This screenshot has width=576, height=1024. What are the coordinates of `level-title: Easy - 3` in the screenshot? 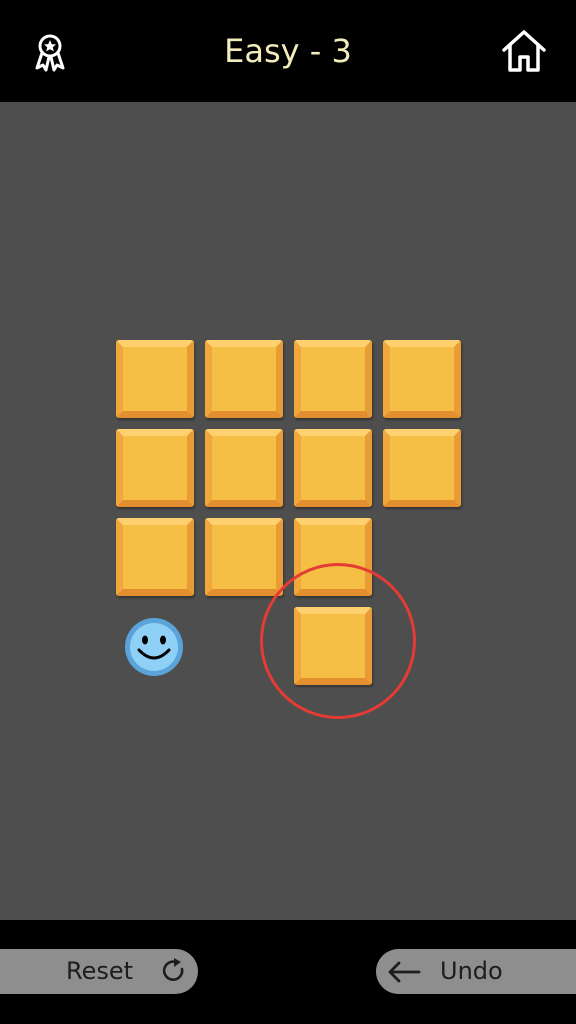 It's located at (288, 51).